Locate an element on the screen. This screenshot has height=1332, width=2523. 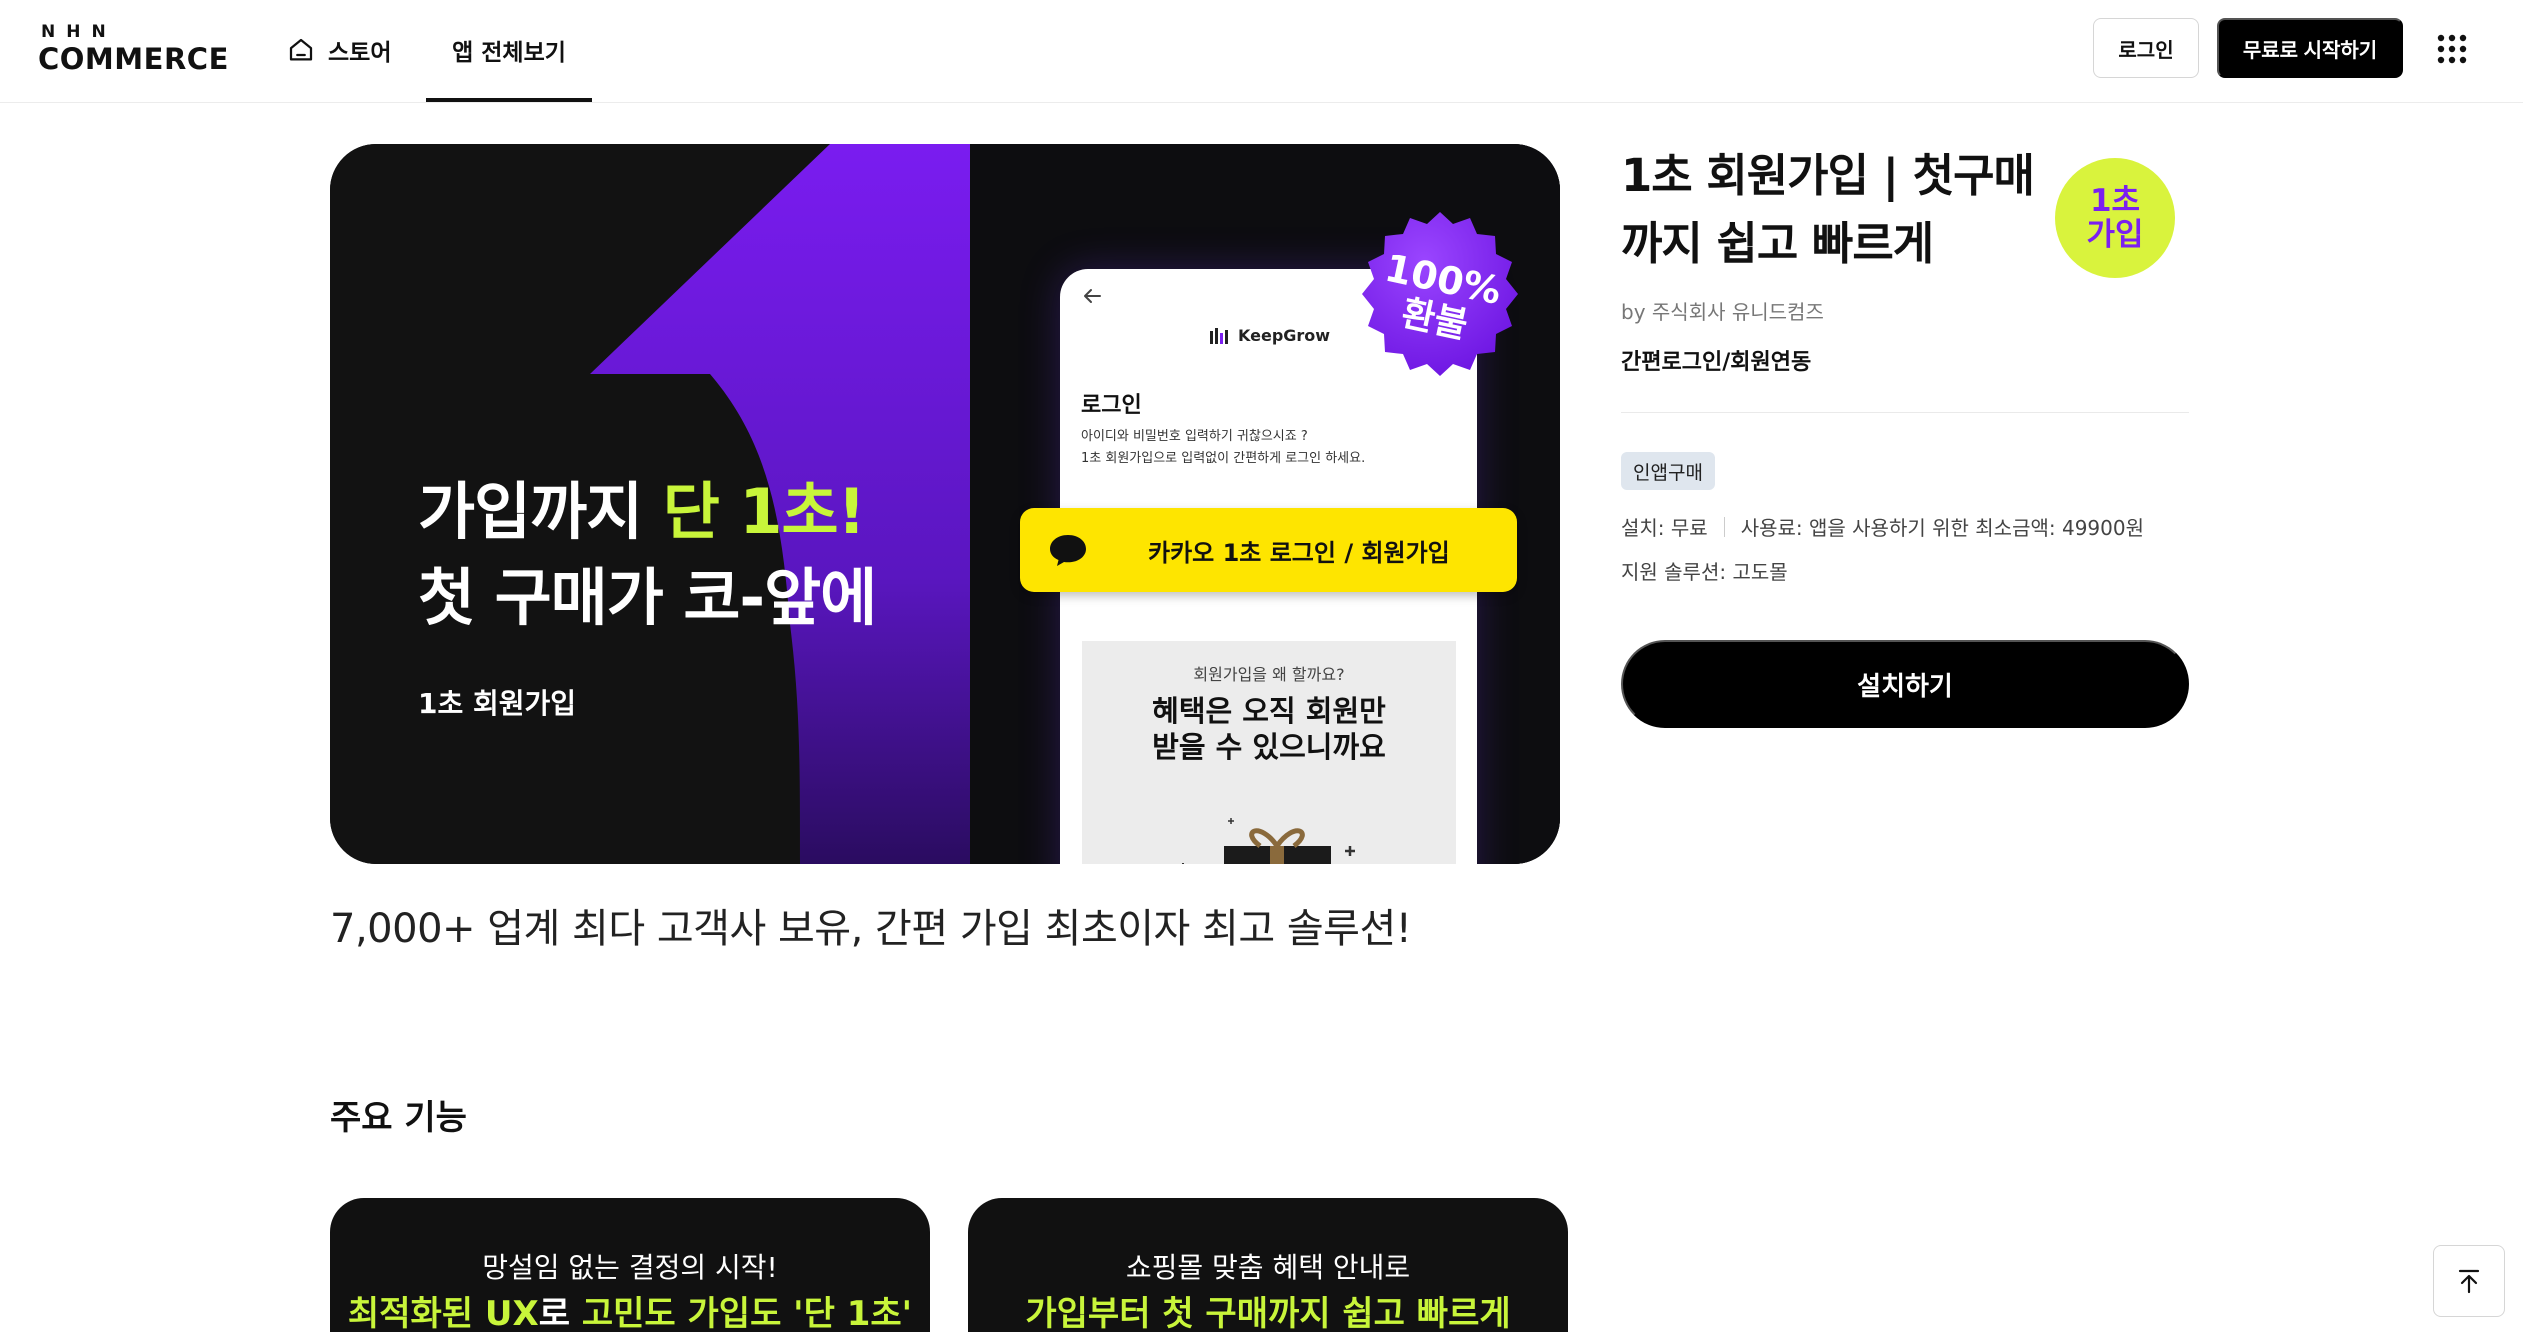
app-title-line-2: 까지 쉽고 빠르게 is located at coordinates (1777, 243).